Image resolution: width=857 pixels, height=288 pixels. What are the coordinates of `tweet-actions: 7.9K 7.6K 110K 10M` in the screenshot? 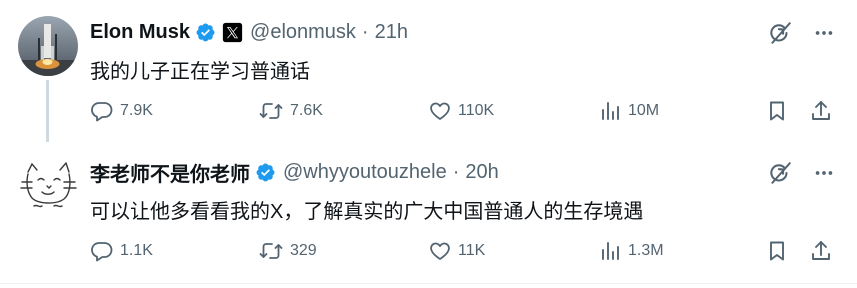 It's located at (463, 113).